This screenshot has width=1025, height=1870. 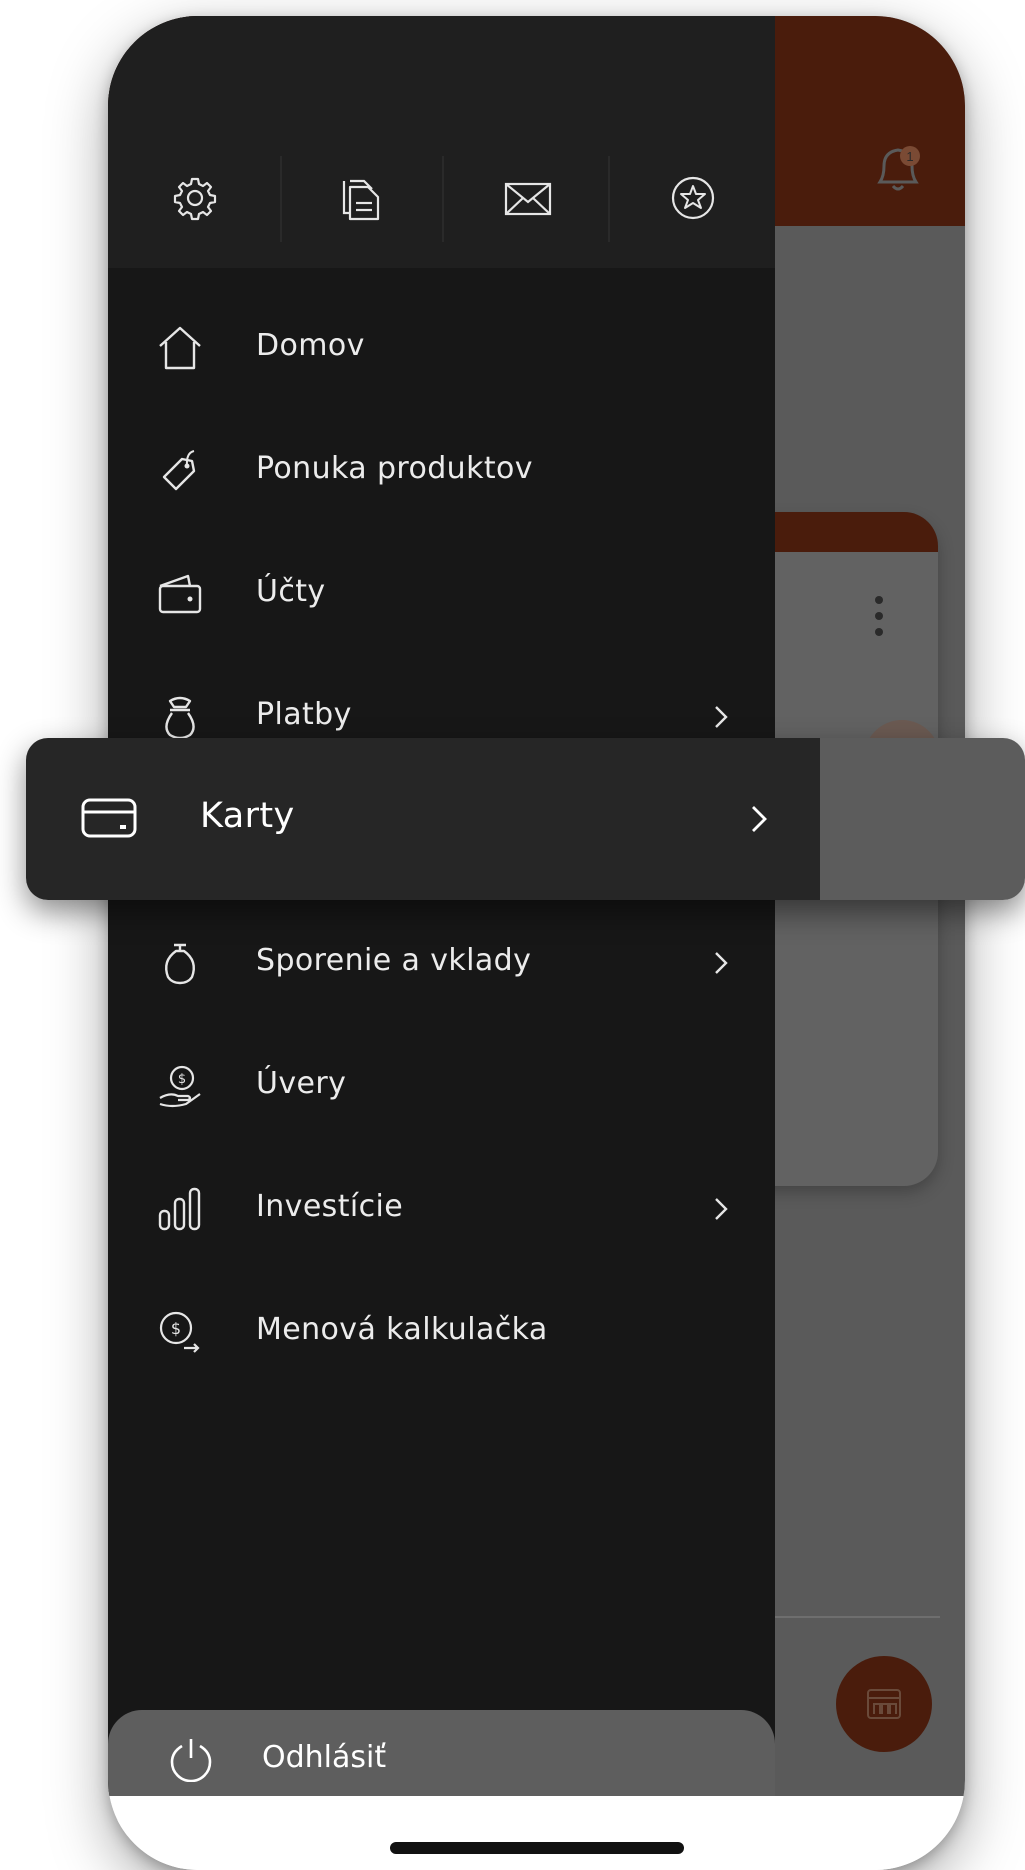 What do you see at coordinates (324, 1757) in the screenshot?
I see `logout-label: Odhlásiť` at bounding box center [324, 1757].